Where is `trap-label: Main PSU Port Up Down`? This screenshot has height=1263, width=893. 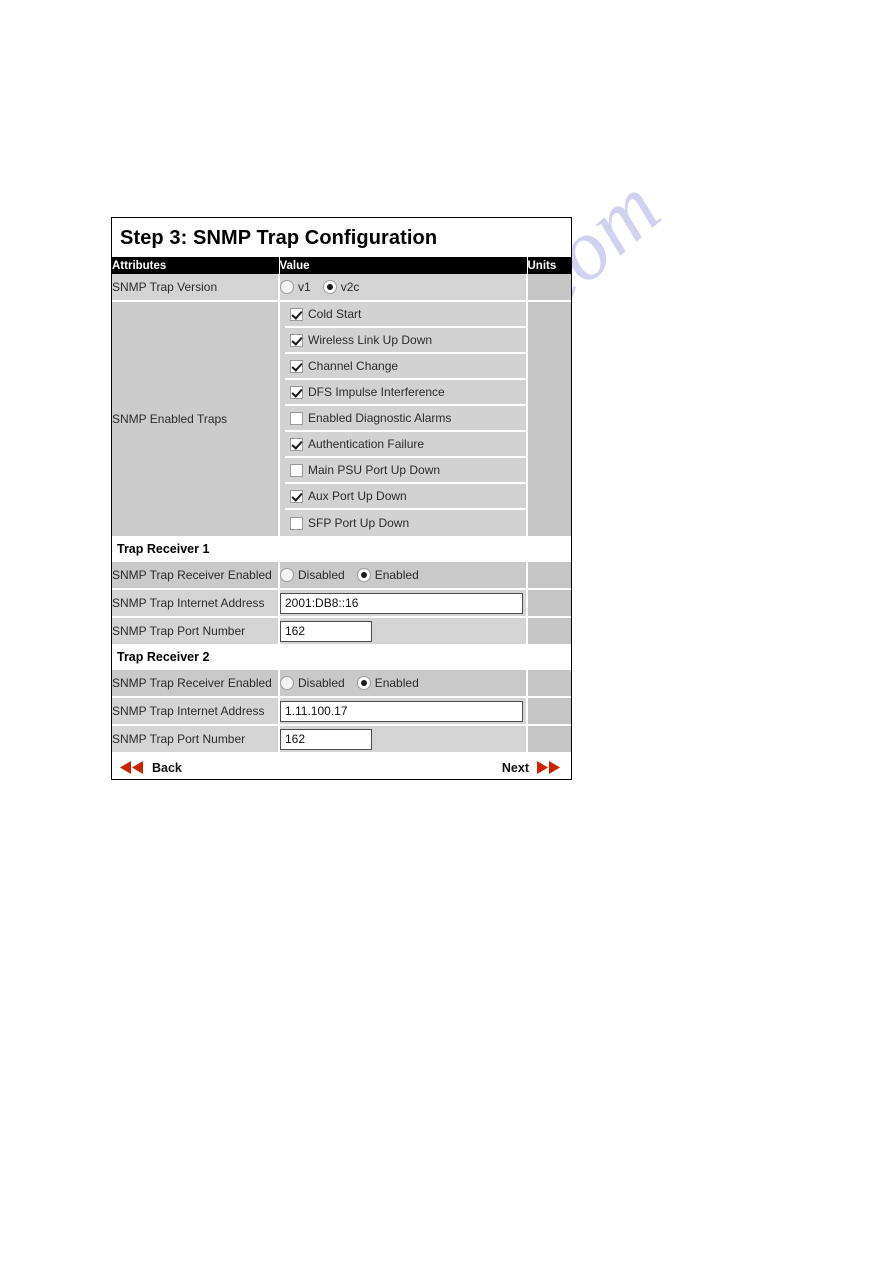 trap-label: Main PSU Port Up Down is located at coordinates (374, 470).